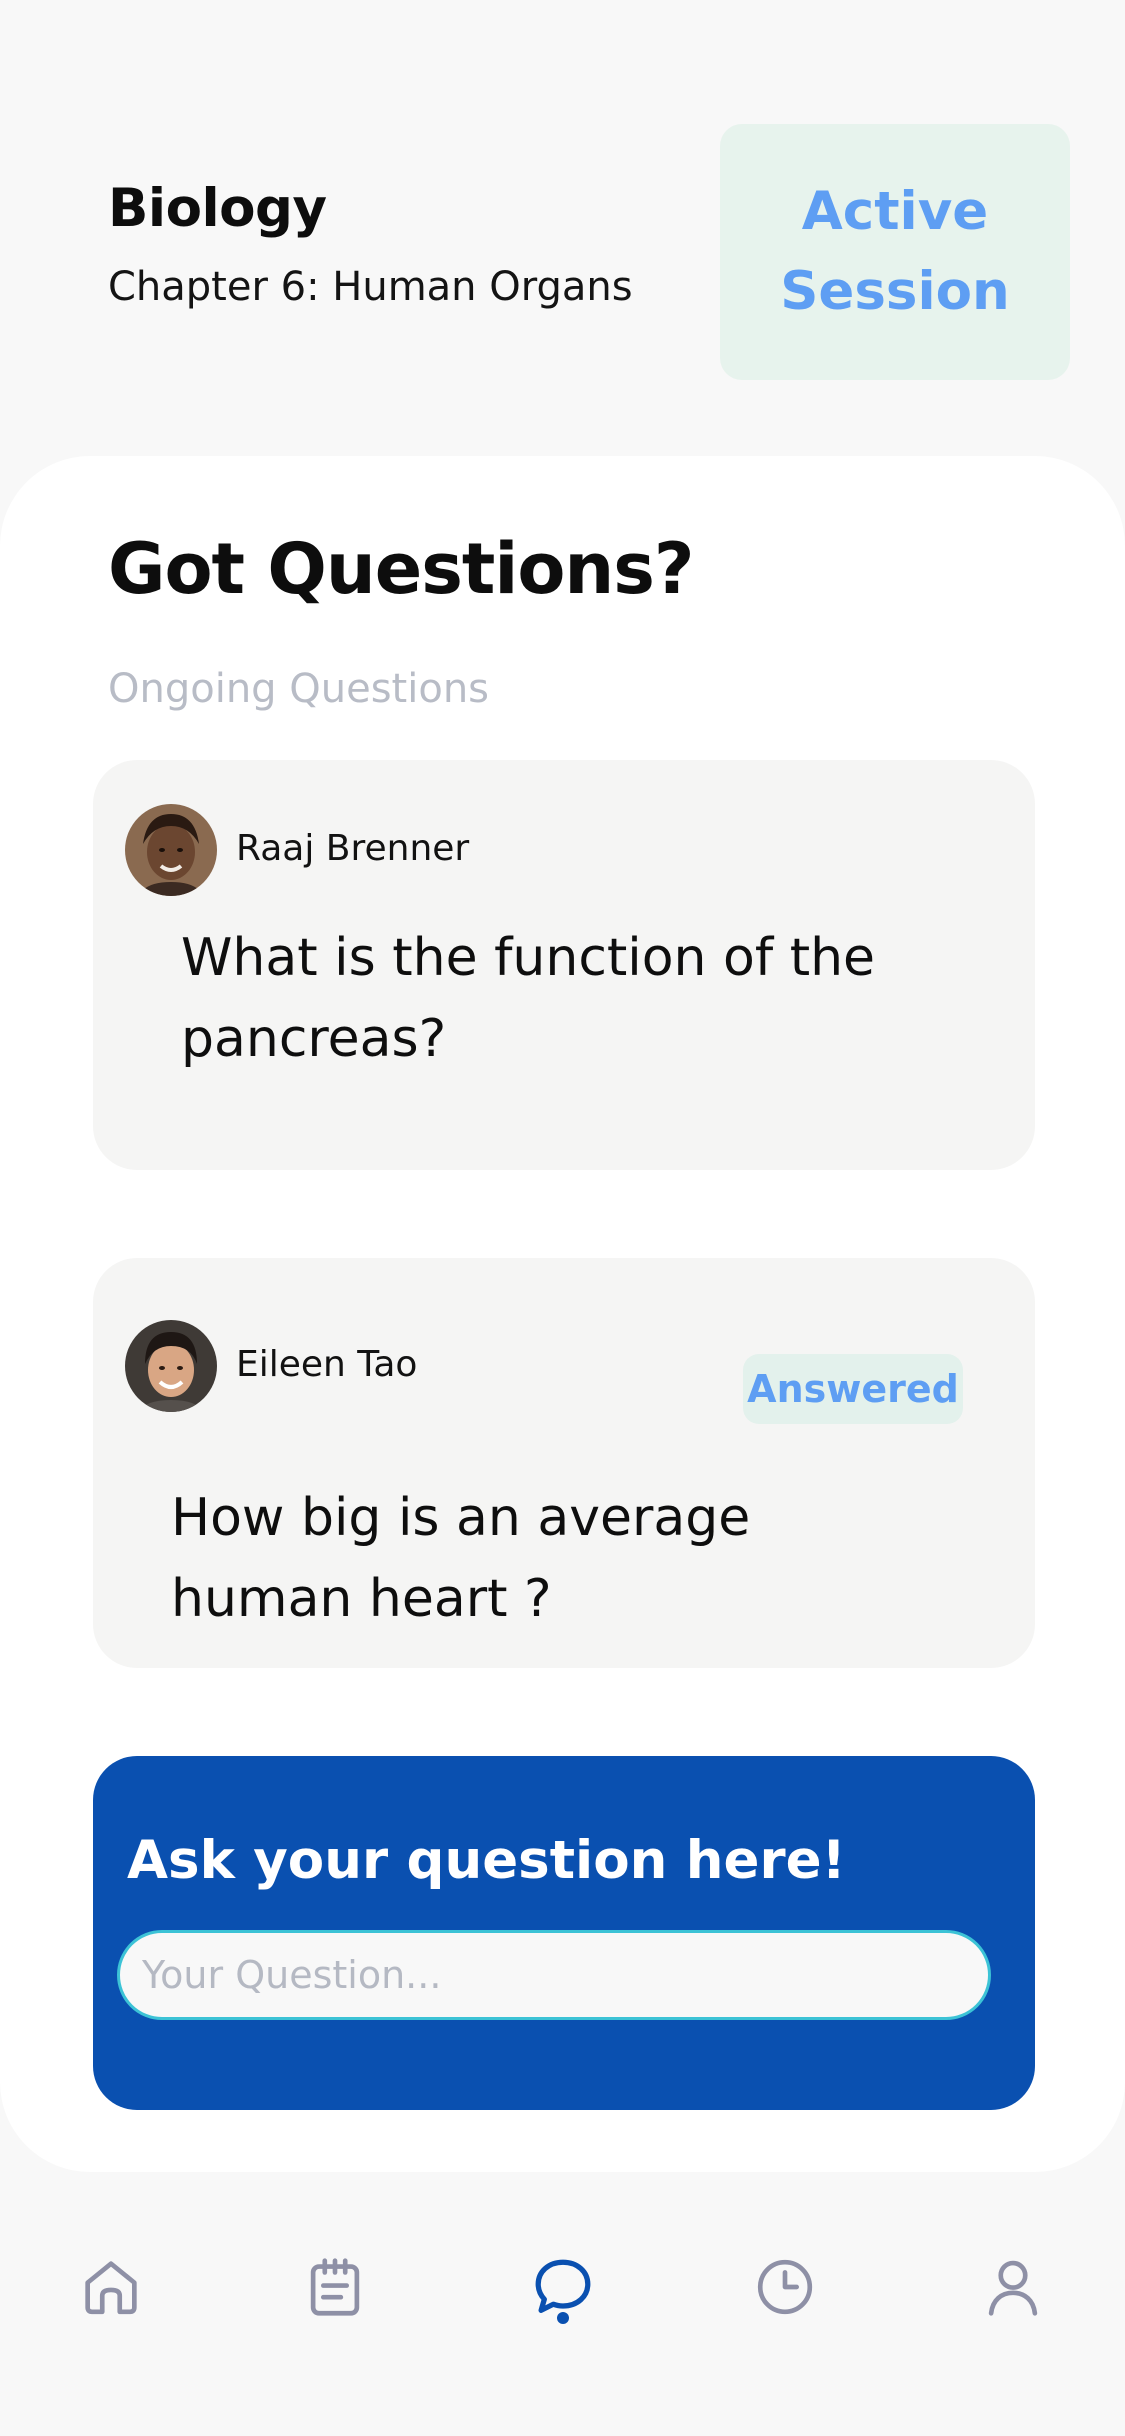 This screenshot has height=2436, width=1125. I want to click on nav-profile, so click(1013, 2287).